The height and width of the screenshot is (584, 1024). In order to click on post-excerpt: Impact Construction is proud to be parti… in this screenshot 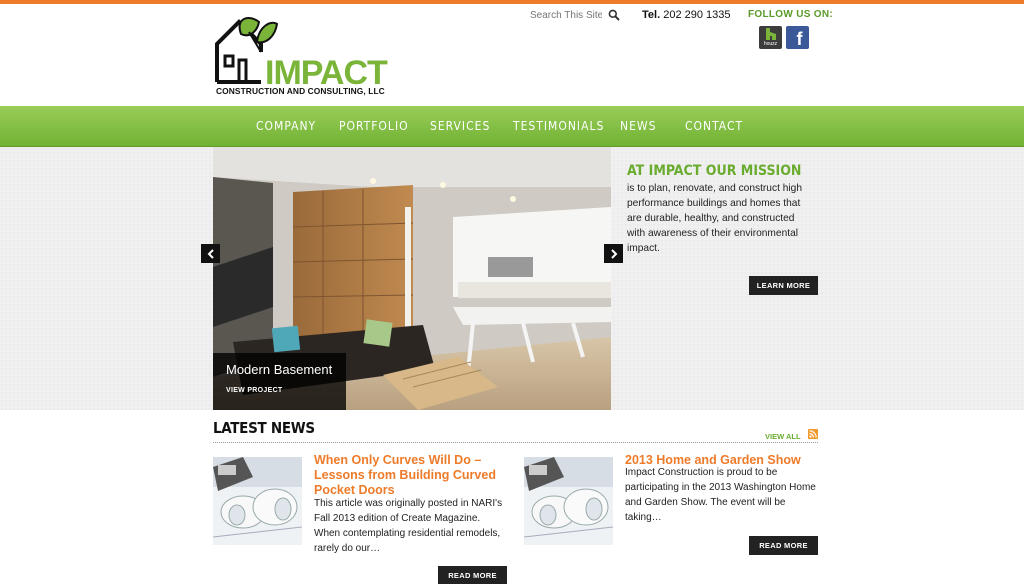, I will do `click(720, 495)`.